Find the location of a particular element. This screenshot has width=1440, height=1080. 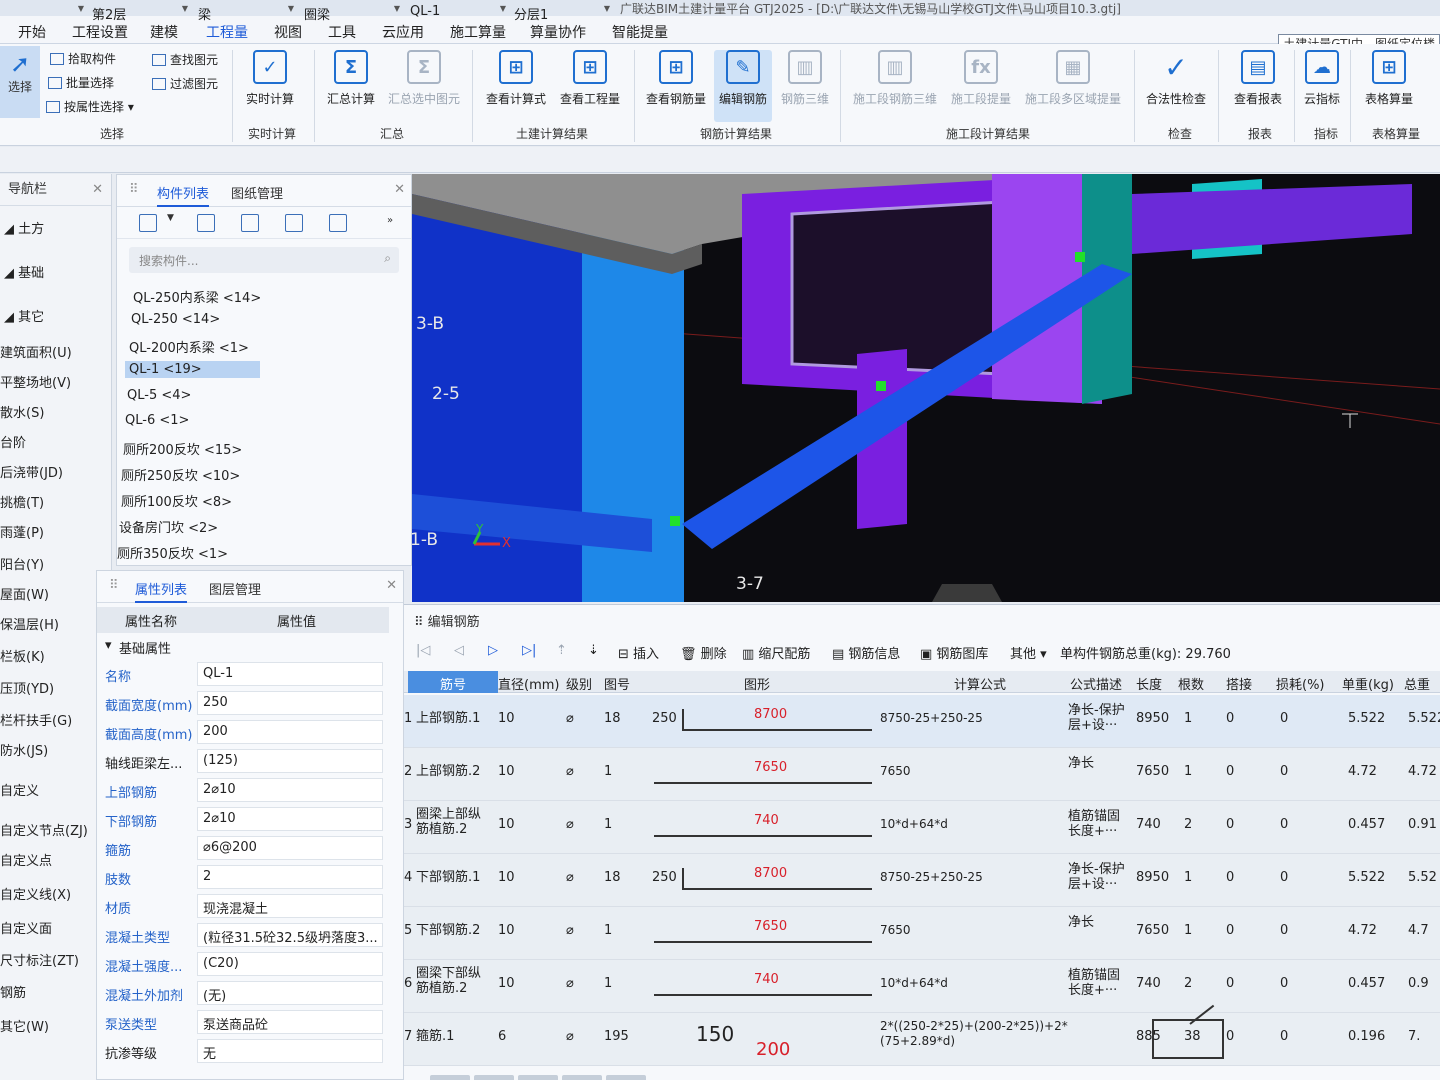

first-record-icon: |◁ is located at coordinates (423, 650).